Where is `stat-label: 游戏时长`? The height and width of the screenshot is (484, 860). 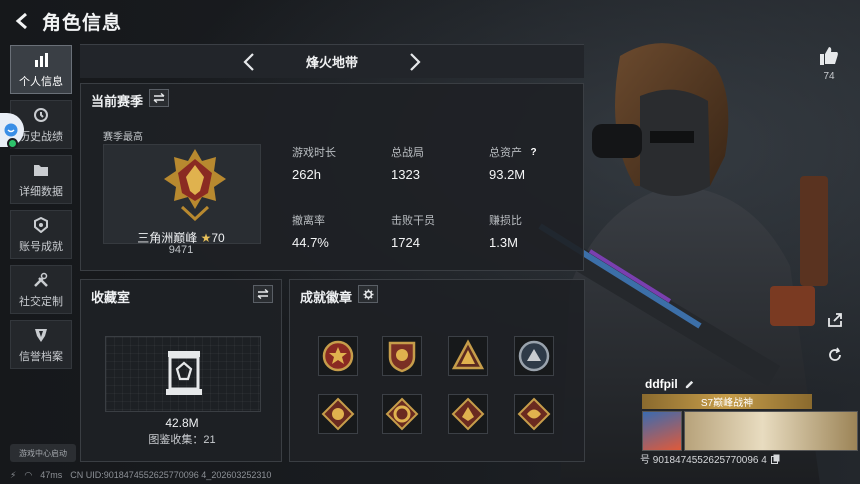
stat-label: 游戏时长 is located at coordinates (314, 153).